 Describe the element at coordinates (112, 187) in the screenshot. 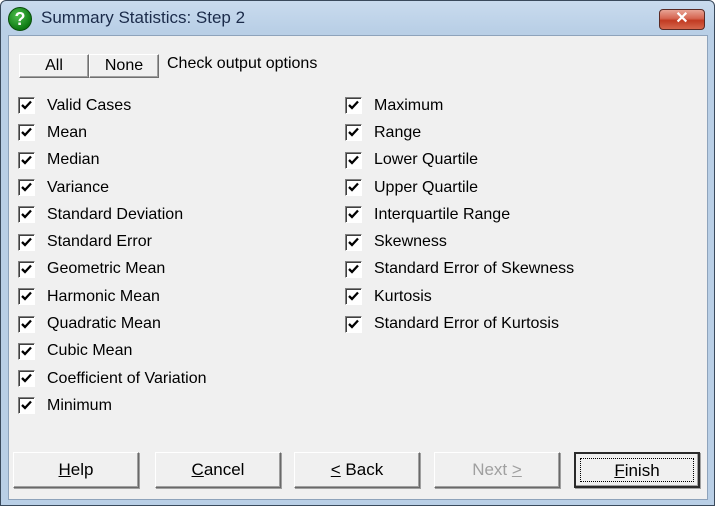

I see `option-row: Variance` at that location.